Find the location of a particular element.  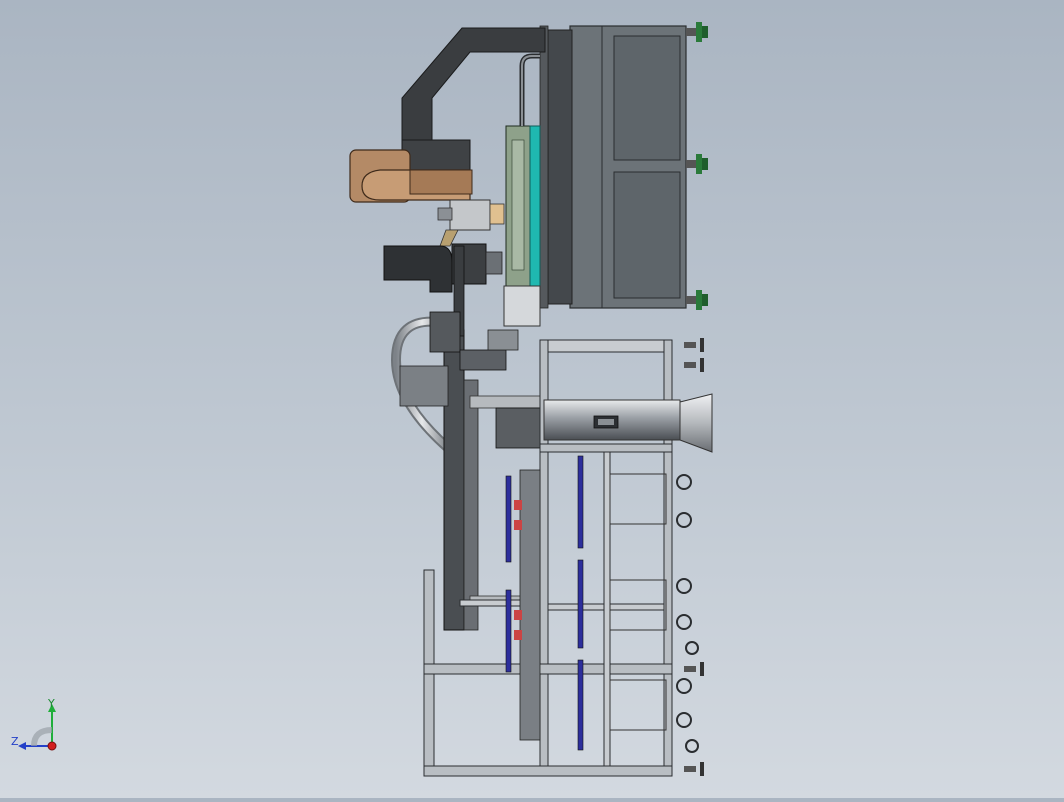

nozzle-unit is located at coordinates (471, 223).